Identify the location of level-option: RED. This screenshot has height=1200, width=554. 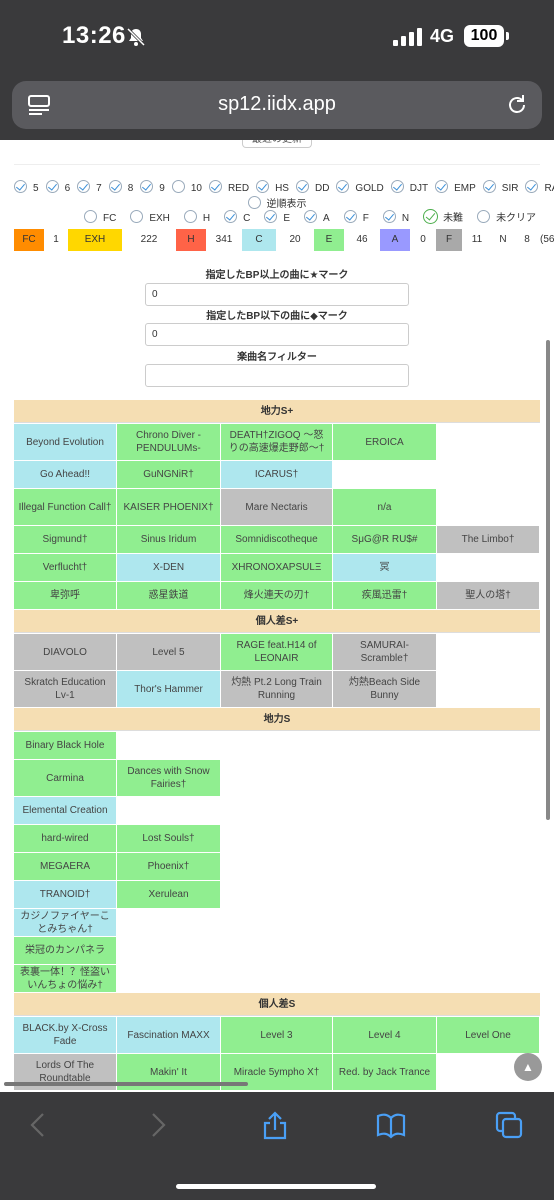
(228, 187).